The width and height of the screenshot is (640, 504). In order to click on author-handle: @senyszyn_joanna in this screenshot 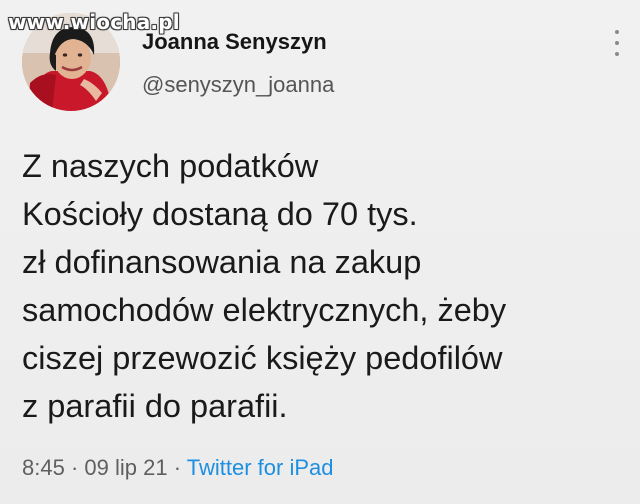, I will do `click(238, 85)`.